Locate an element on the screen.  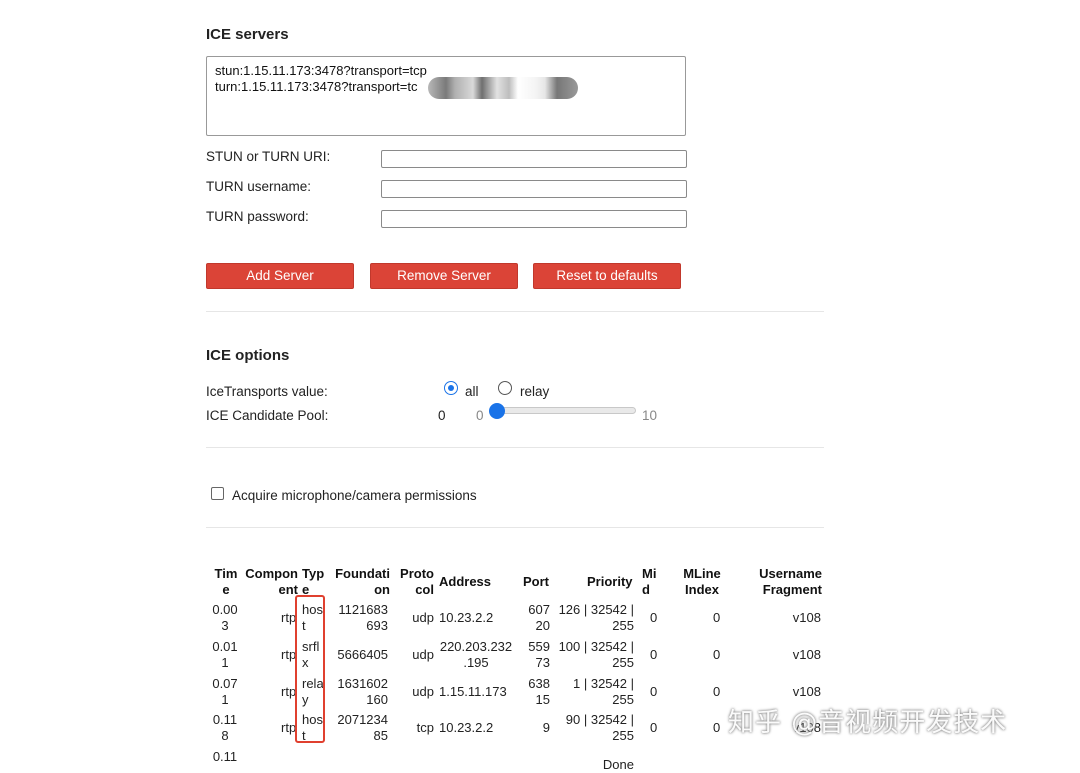
header-type: Typ e is located at coordinates (313, 581).